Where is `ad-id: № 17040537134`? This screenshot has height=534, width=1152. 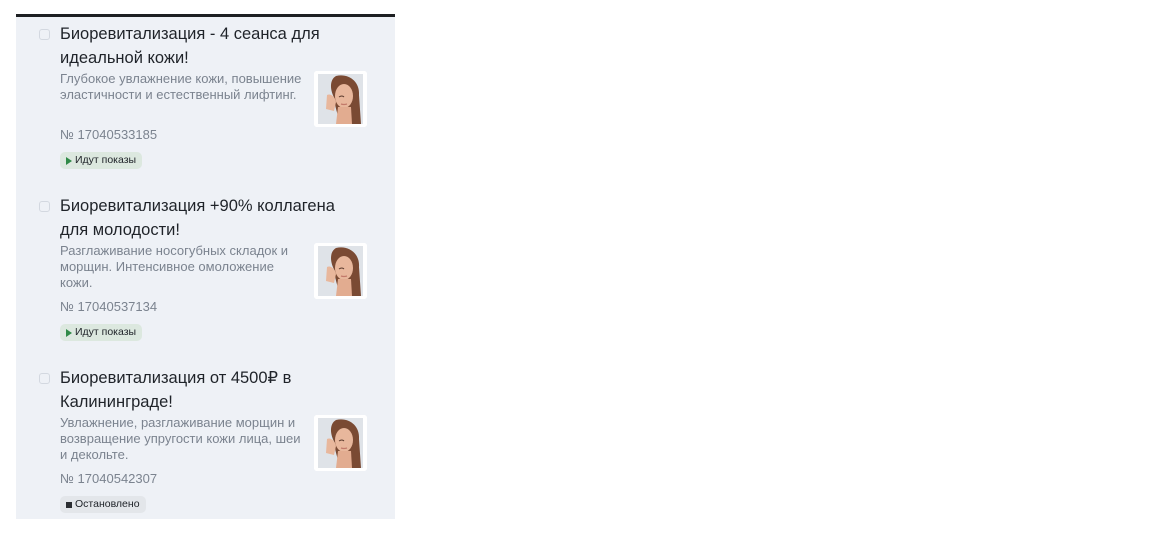 ad-id: № 17040537134 is located at coordinates (109, 306).